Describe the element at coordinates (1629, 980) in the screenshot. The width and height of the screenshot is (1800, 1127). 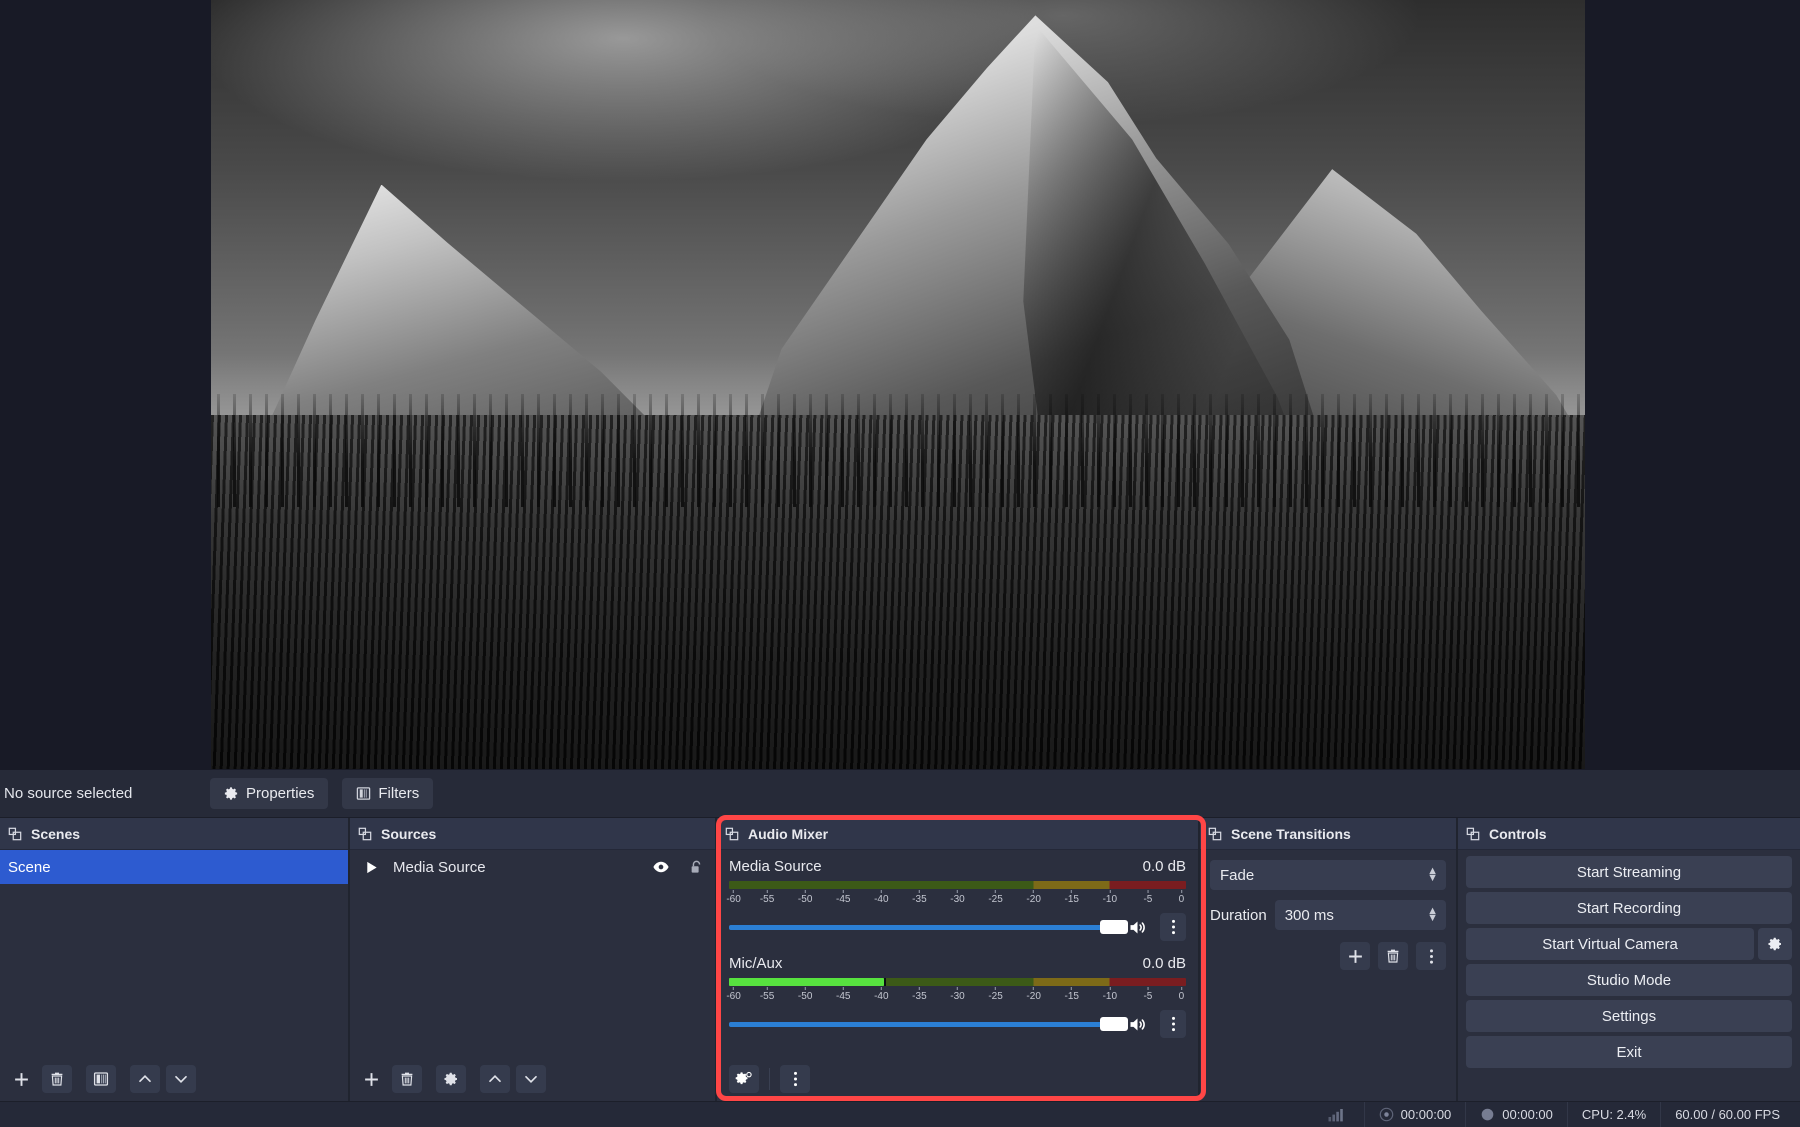
I see `studio-mode-button: Studio Mode` at that location.